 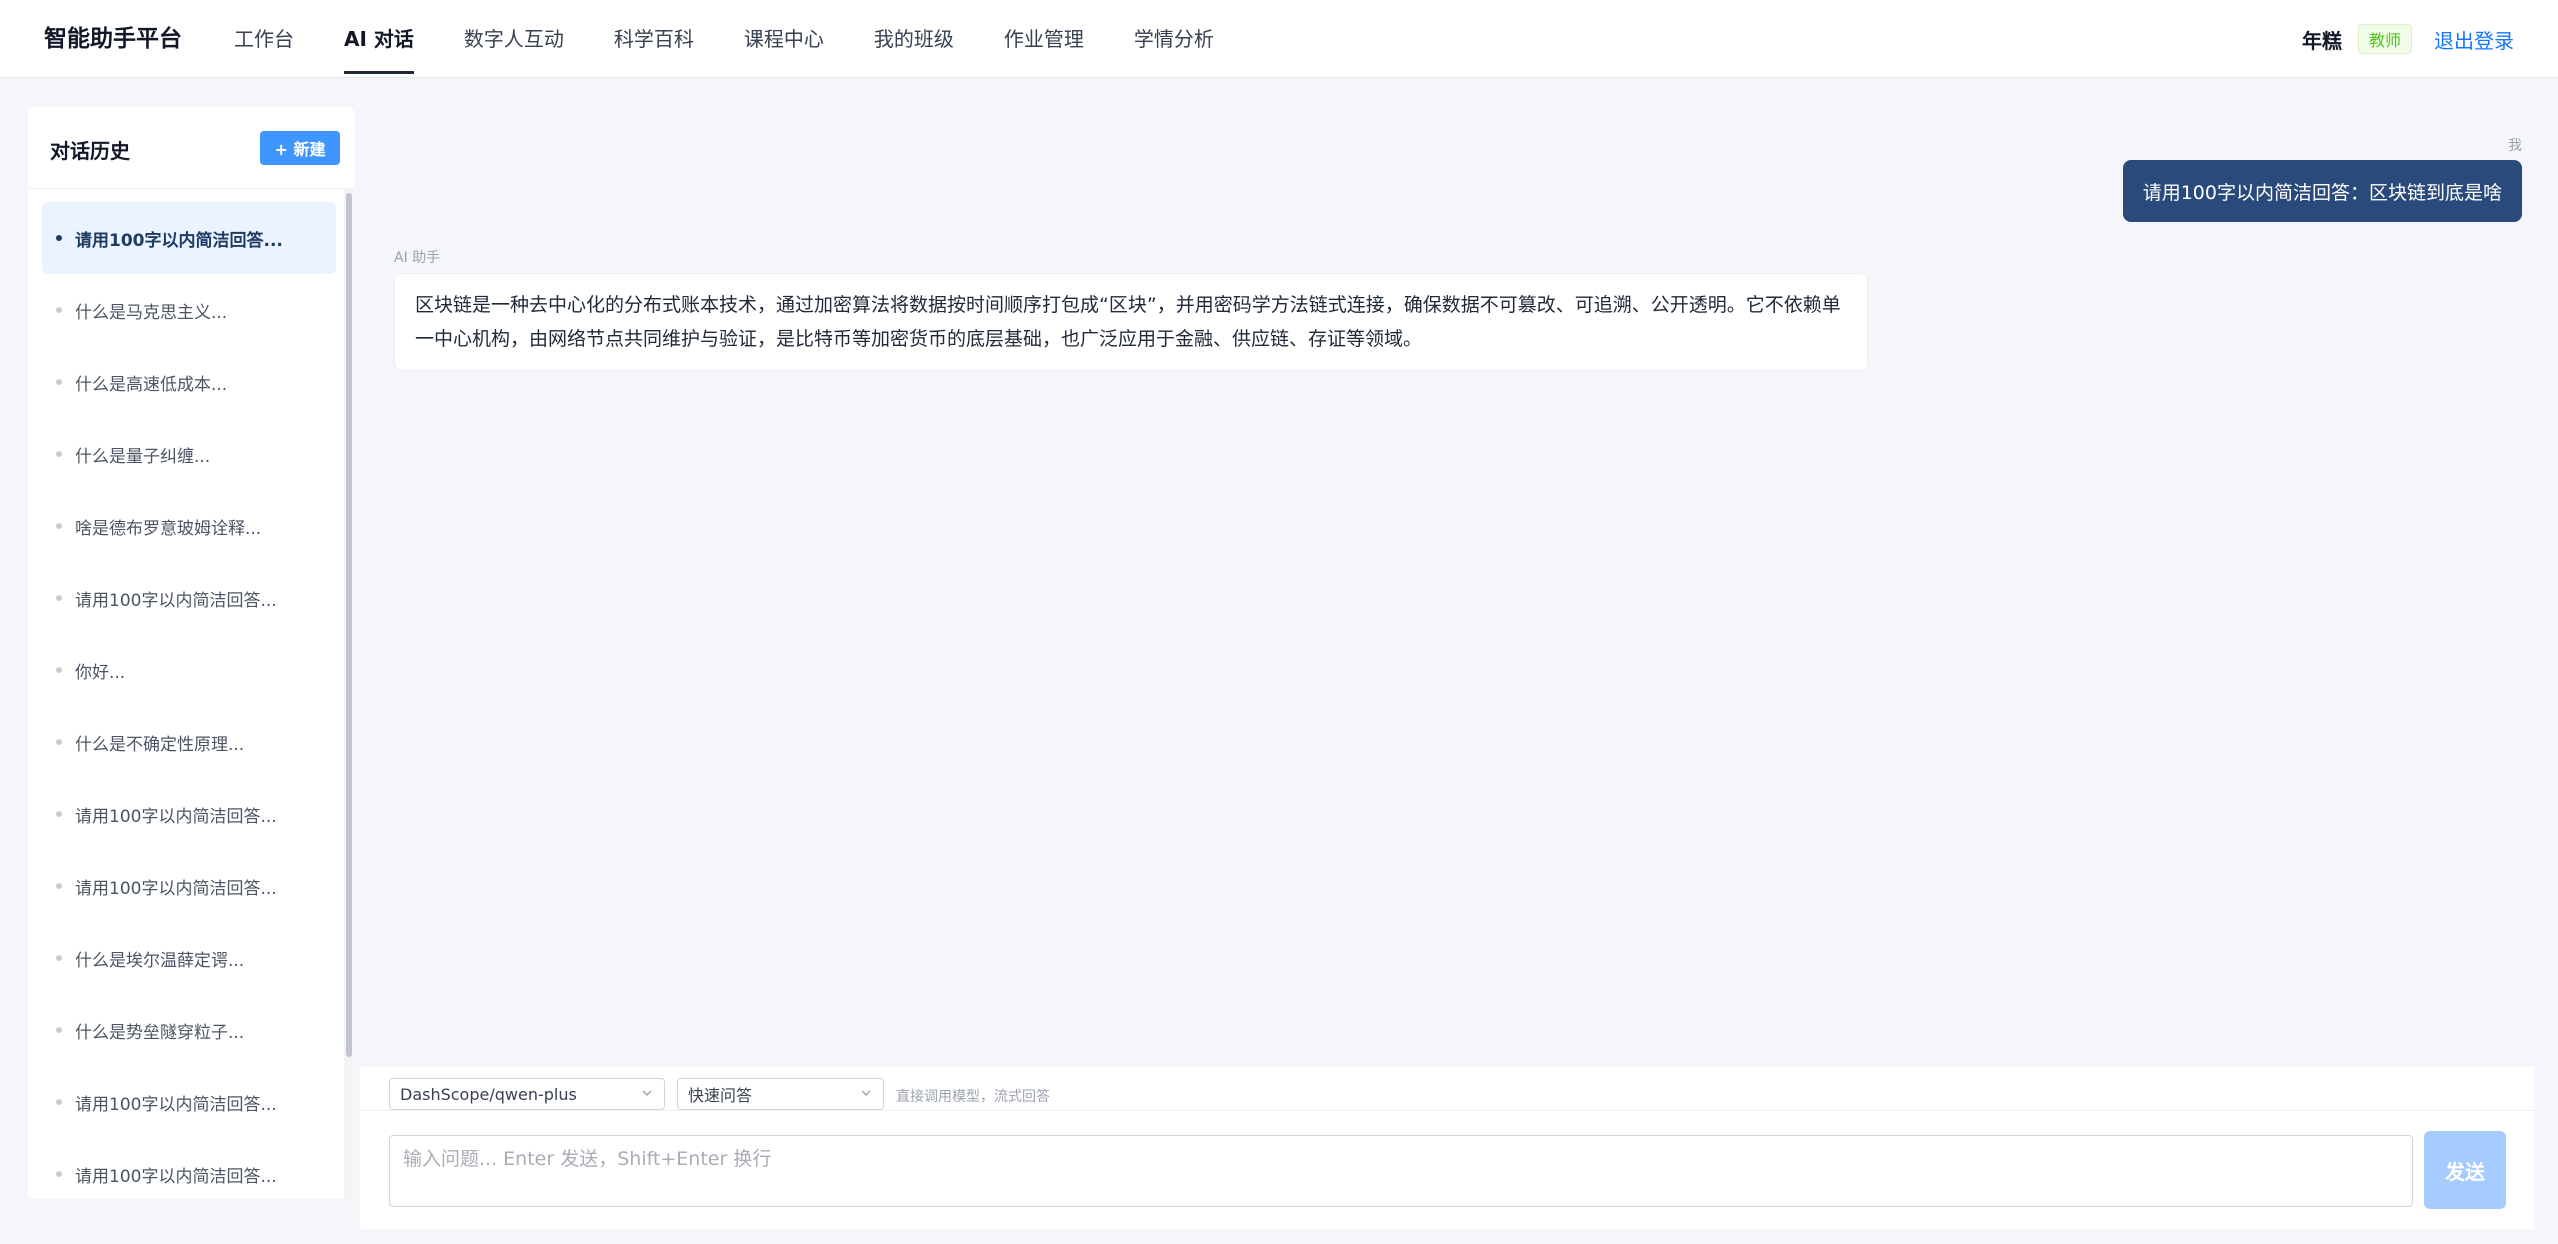 I want to click on new-chat-button: + 新建, so click(x=300, y=148).